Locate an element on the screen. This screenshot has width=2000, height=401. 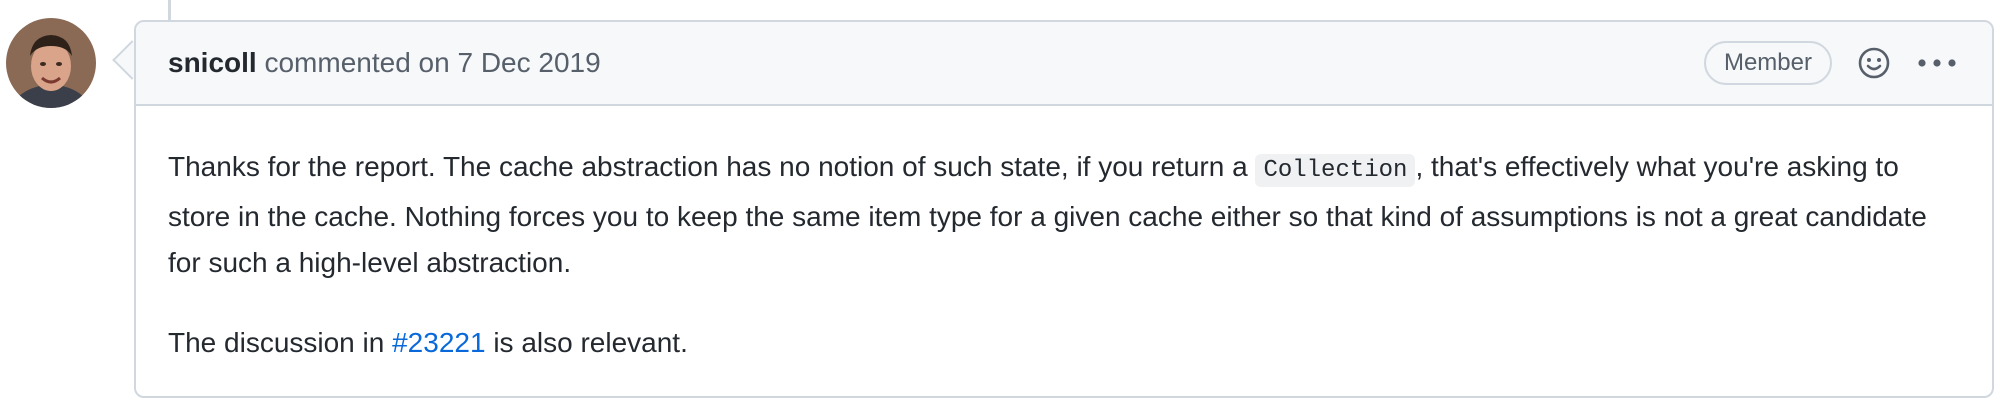
user-avatar-icon is located at coordinates (51, 63).